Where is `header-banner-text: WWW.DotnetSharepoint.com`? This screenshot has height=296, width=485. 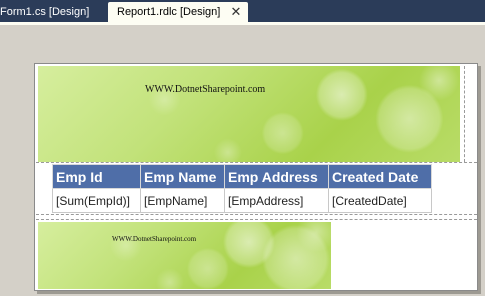 header-banner-text: WWW.DotnetSharepoint.com is located at coordinates (205, 89).